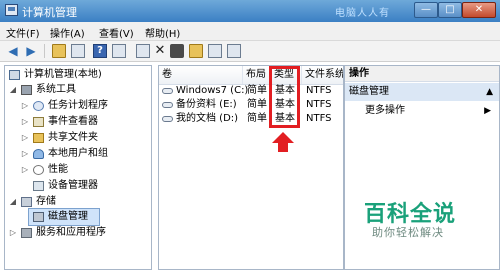 The image size is (500, 270). What do you see at coordinates (68, 216) in the screenshot?
I see `disk-management-label: 磁盘管理` at bounding box center [68, 216].